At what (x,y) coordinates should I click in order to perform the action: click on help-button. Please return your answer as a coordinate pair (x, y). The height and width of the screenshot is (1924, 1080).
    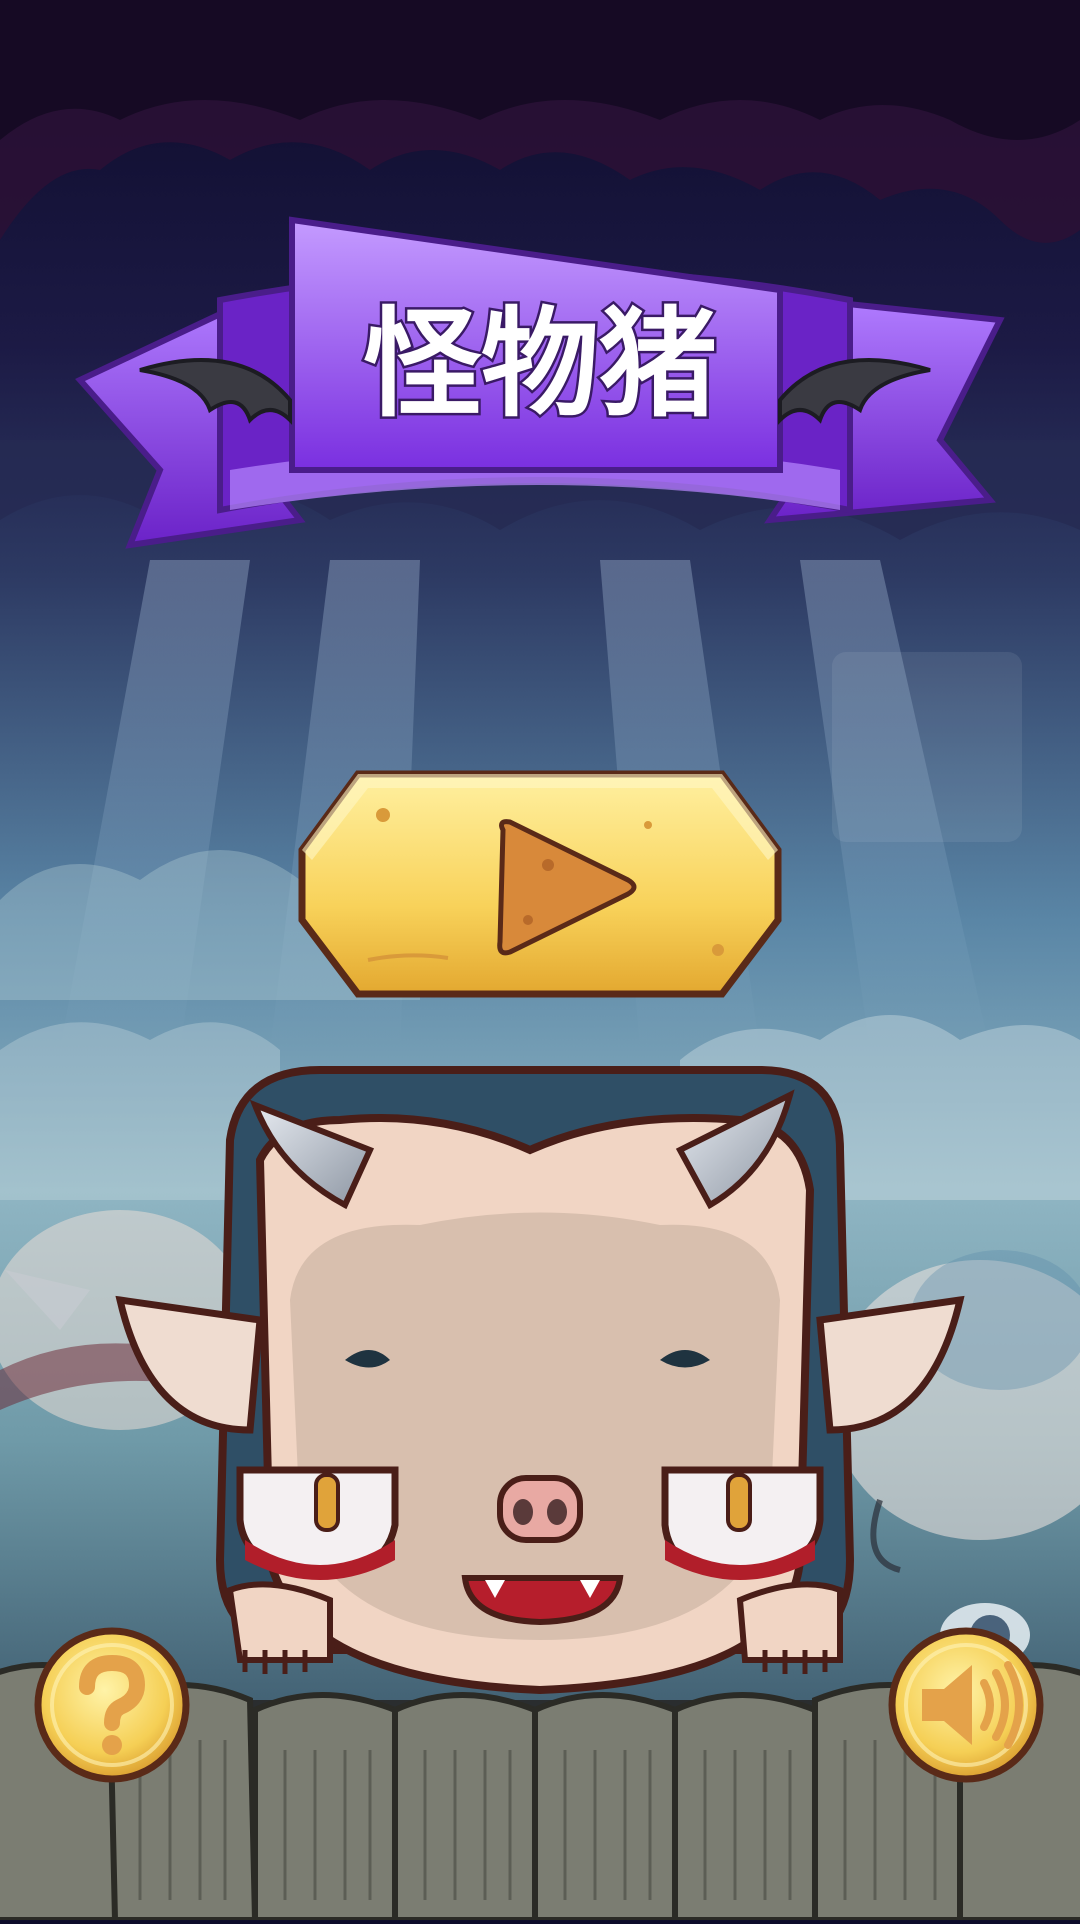
    Looking at the image, I should click on (112, 1705).